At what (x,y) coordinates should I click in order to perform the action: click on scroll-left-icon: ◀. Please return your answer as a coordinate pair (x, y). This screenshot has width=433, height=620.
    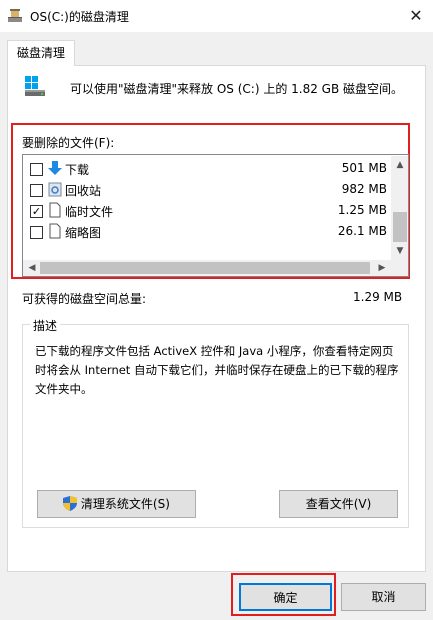
    Looking at the image, I should click on (32, 268).